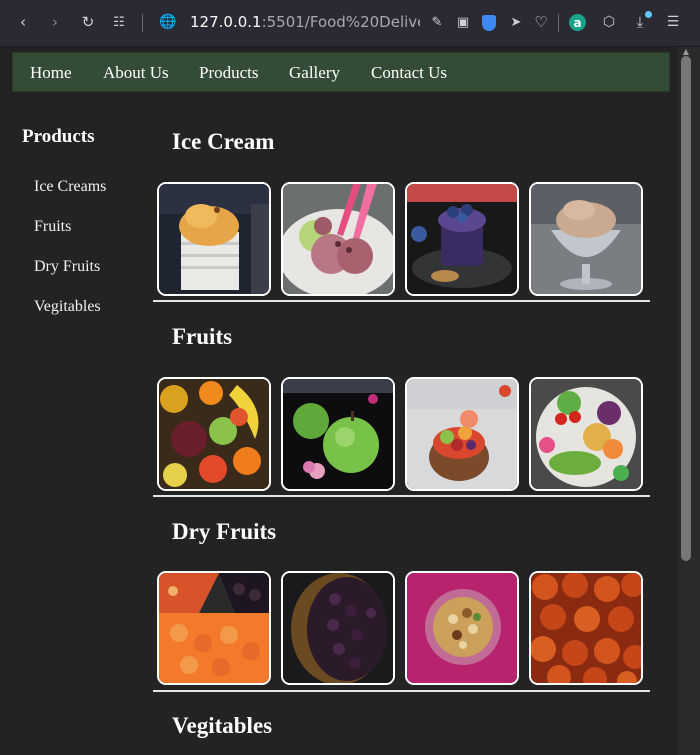 This screenshot has height=755, width=700. Describe the element at coordinates (437, 22) in the screenshot. I see `edit-icon: ✎` at that location.